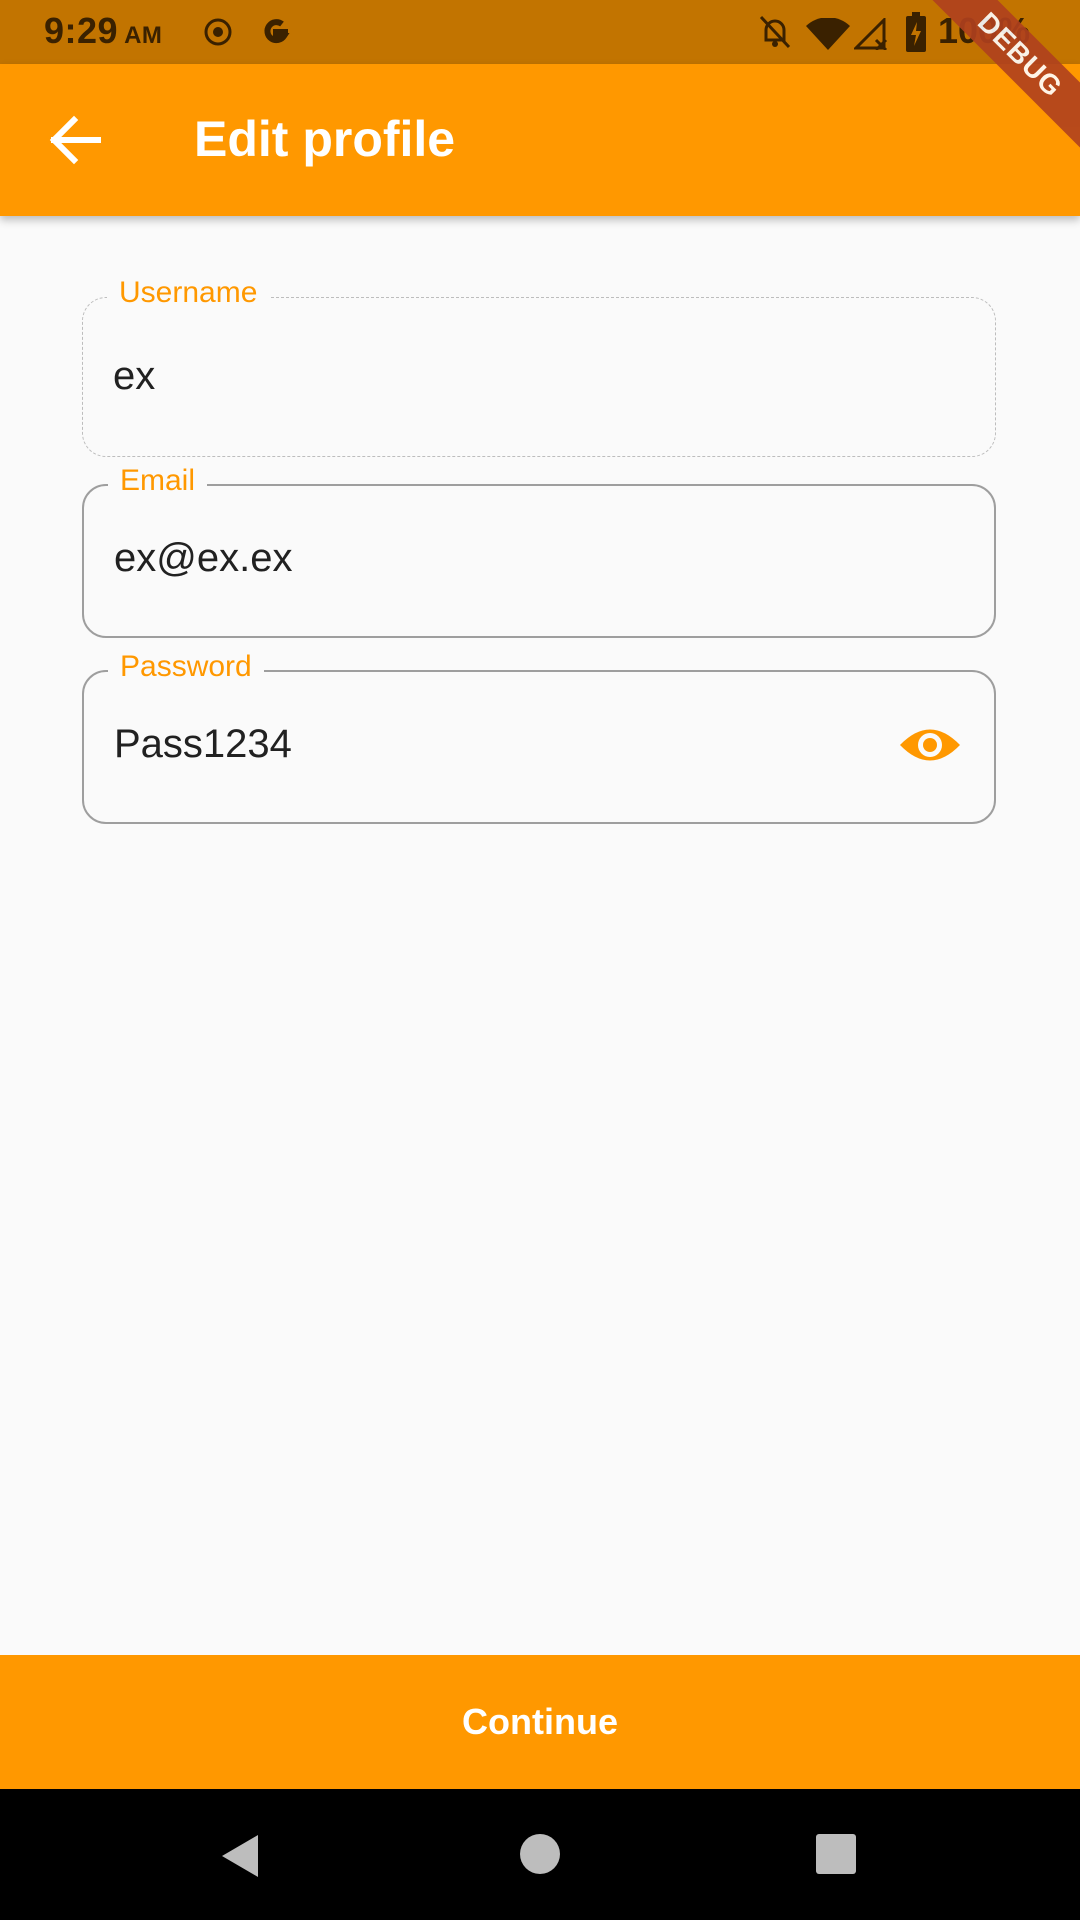 The width and height of the screenshot is (1080, 1920). What do you see at coordinates (828, 34) in the screenshot?
I see `wifi-icon` at bounding box center [828, 34].